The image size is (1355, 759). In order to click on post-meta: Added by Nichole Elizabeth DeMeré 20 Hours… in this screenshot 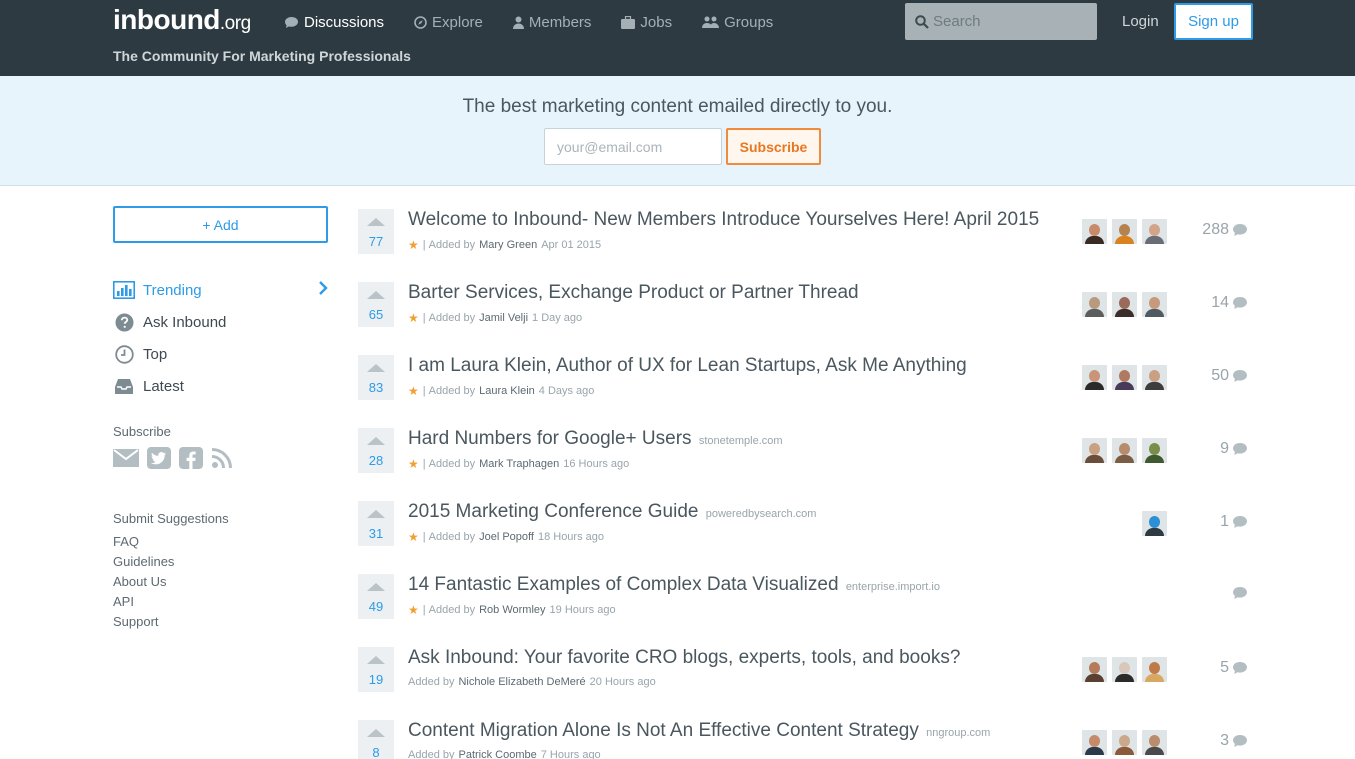, I will do `click(532, 682)`.